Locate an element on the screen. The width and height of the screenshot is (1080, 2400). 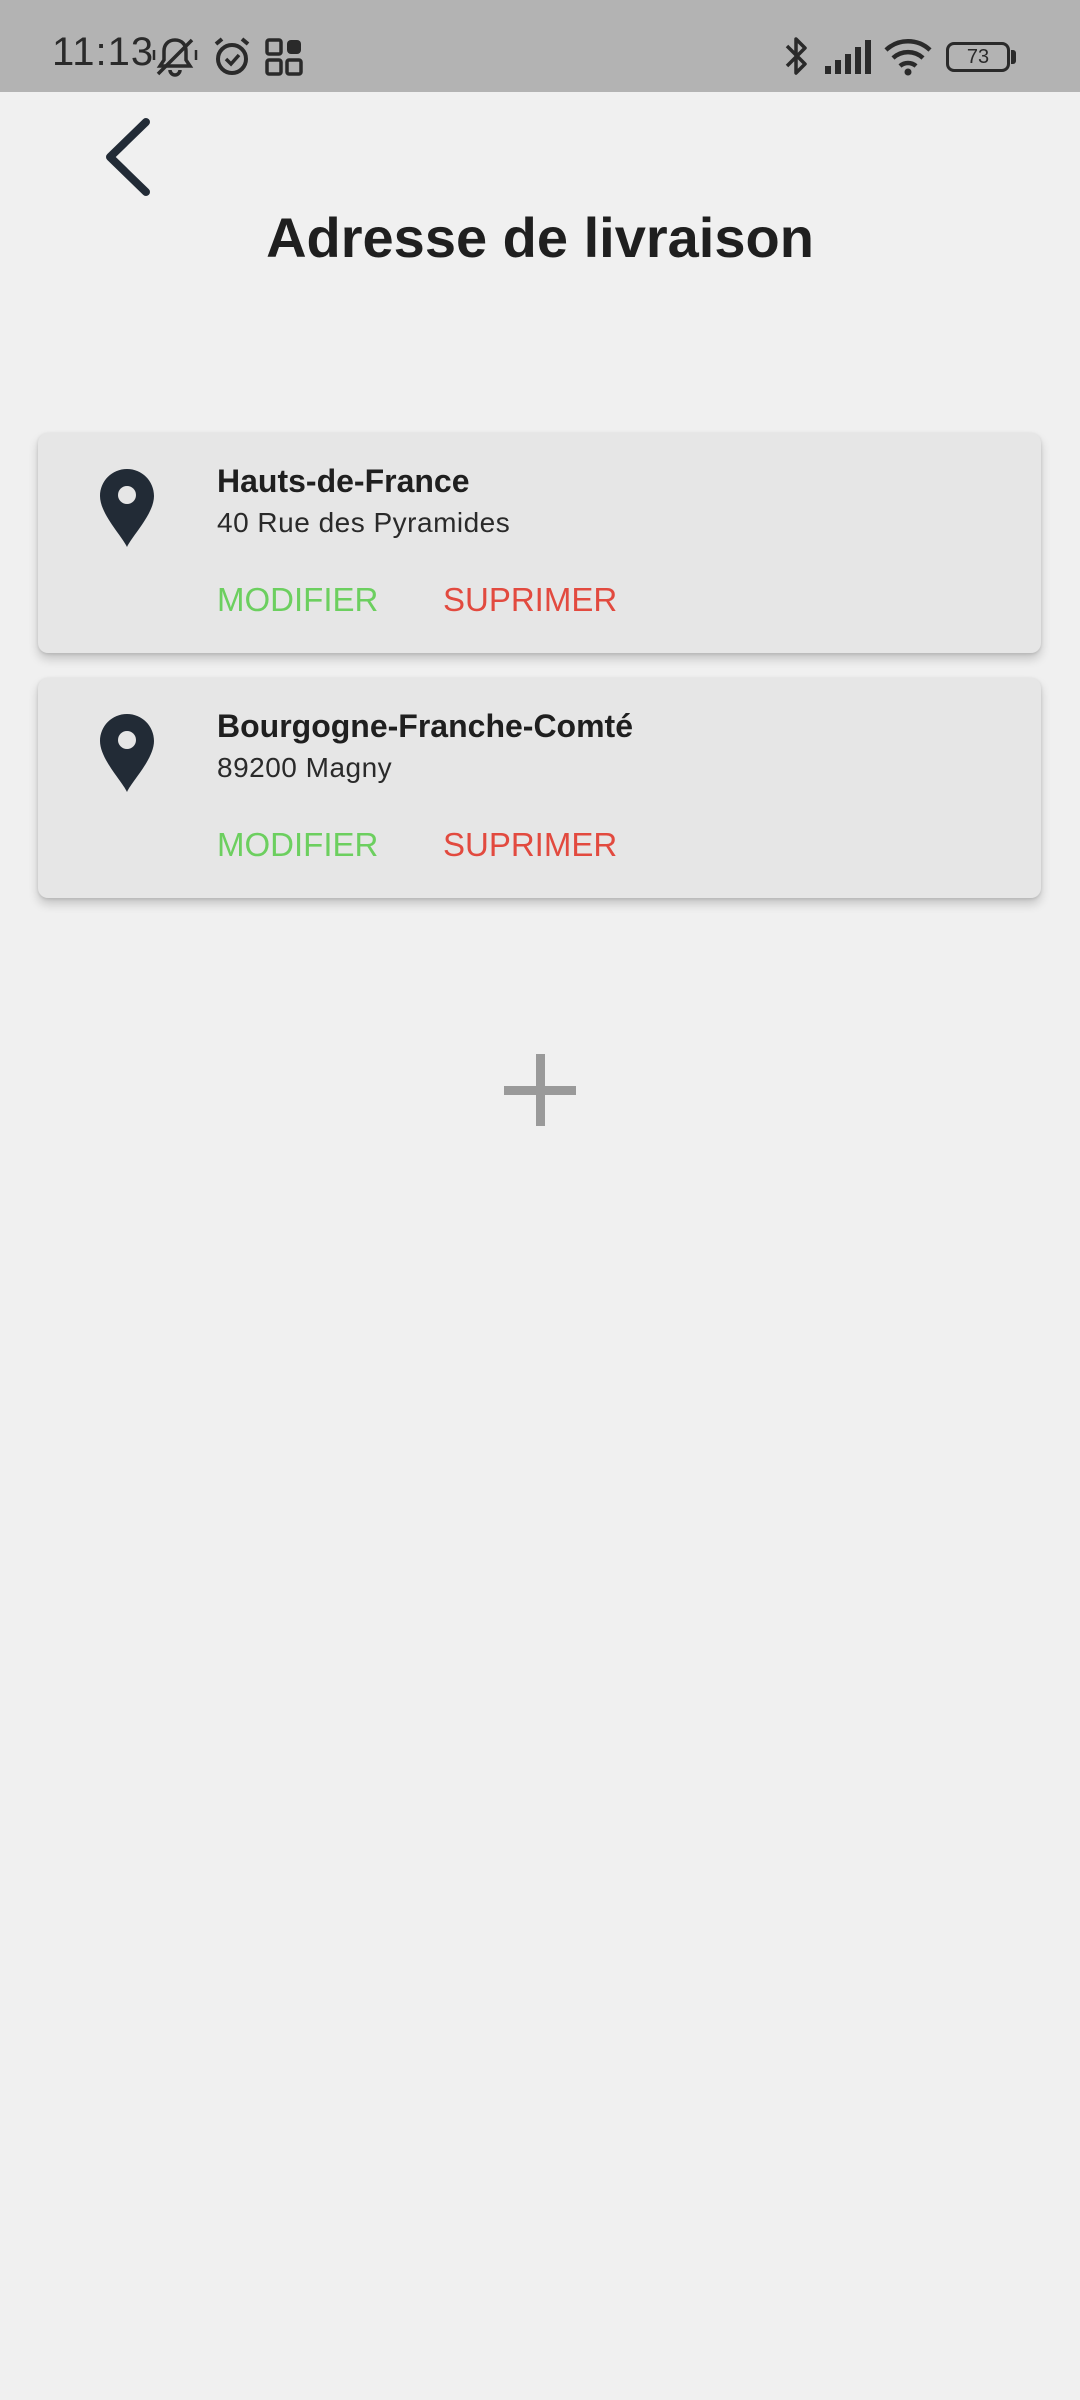
address-region: Hauts-de-France is located at coordinates (343, 481).